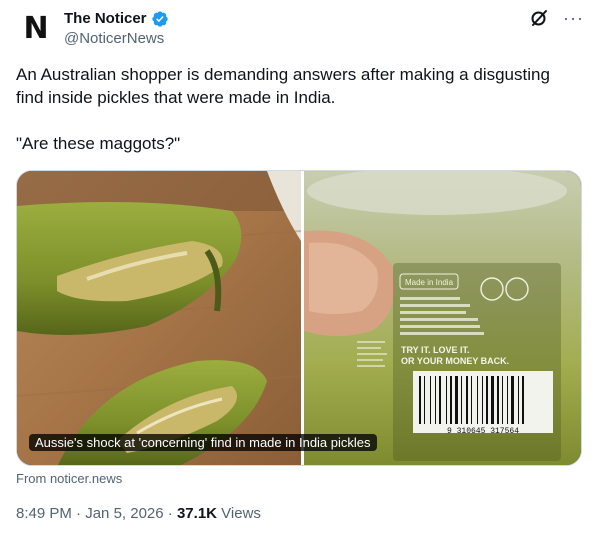  I want to click on post-paragraph-2: "Are these maggots?", so click(98, 143).